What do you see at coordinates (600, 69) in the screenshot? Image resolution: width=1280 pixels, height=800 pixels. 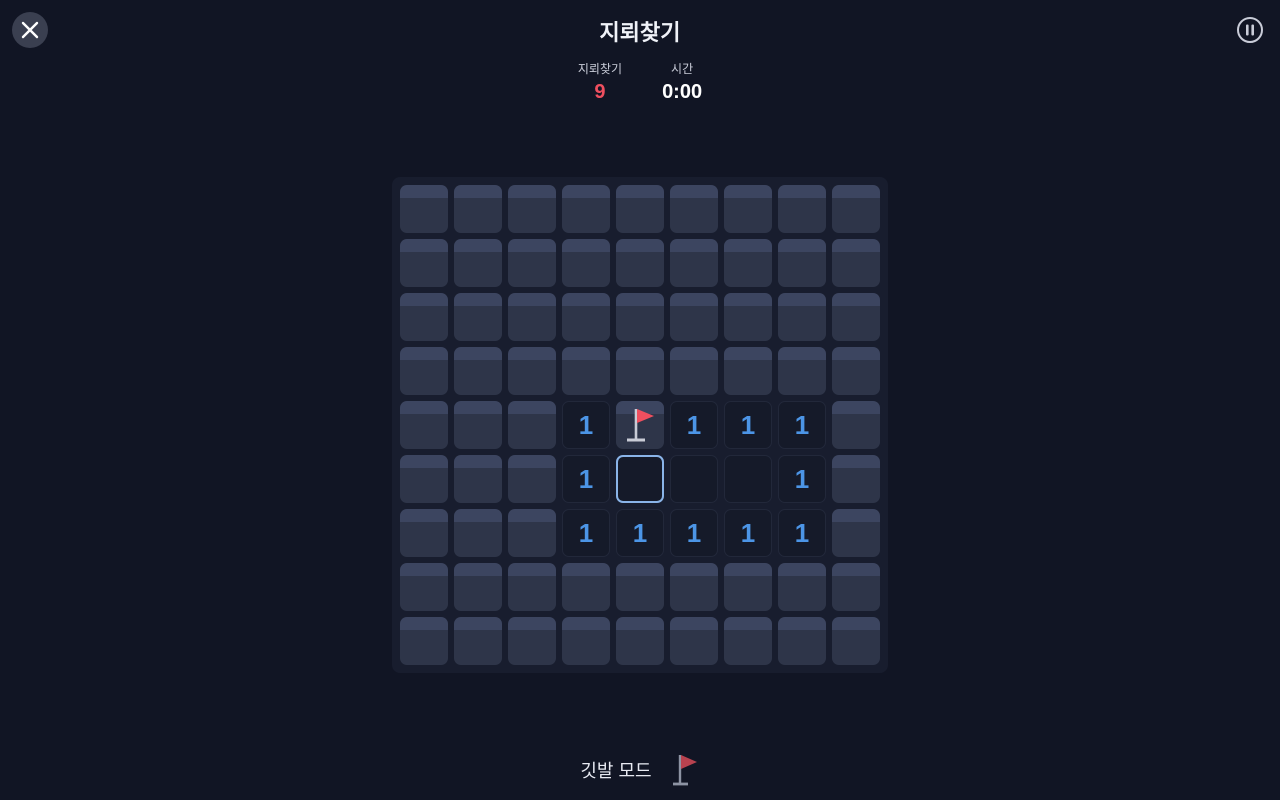 I see `mine-counter-label: 지뢰찾기` at bounding box center [600, 69].